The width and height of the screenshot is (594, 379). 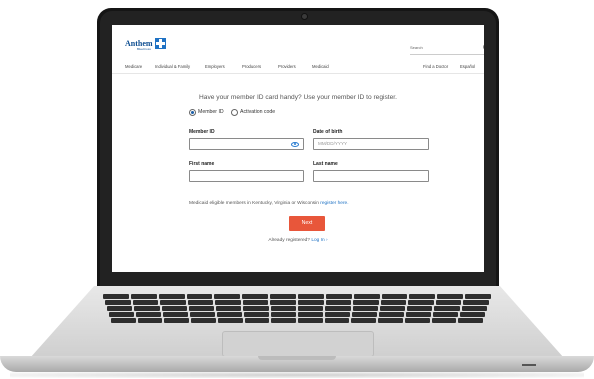 I want to click on login-link: Log In, so click(x=317, y=240).